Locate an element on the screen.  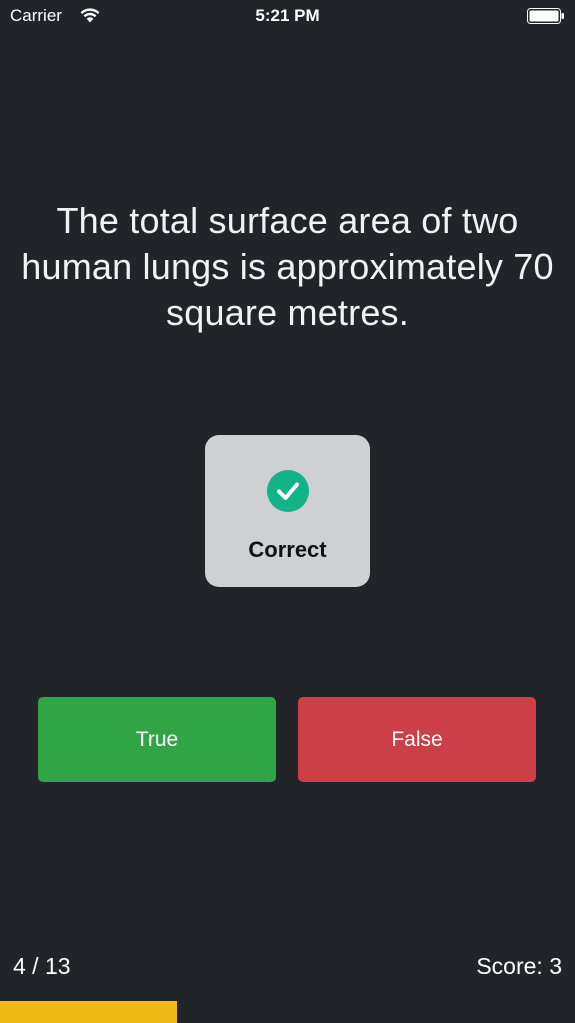
status-time: 5:21 PM is located at coordinates (287, 15).